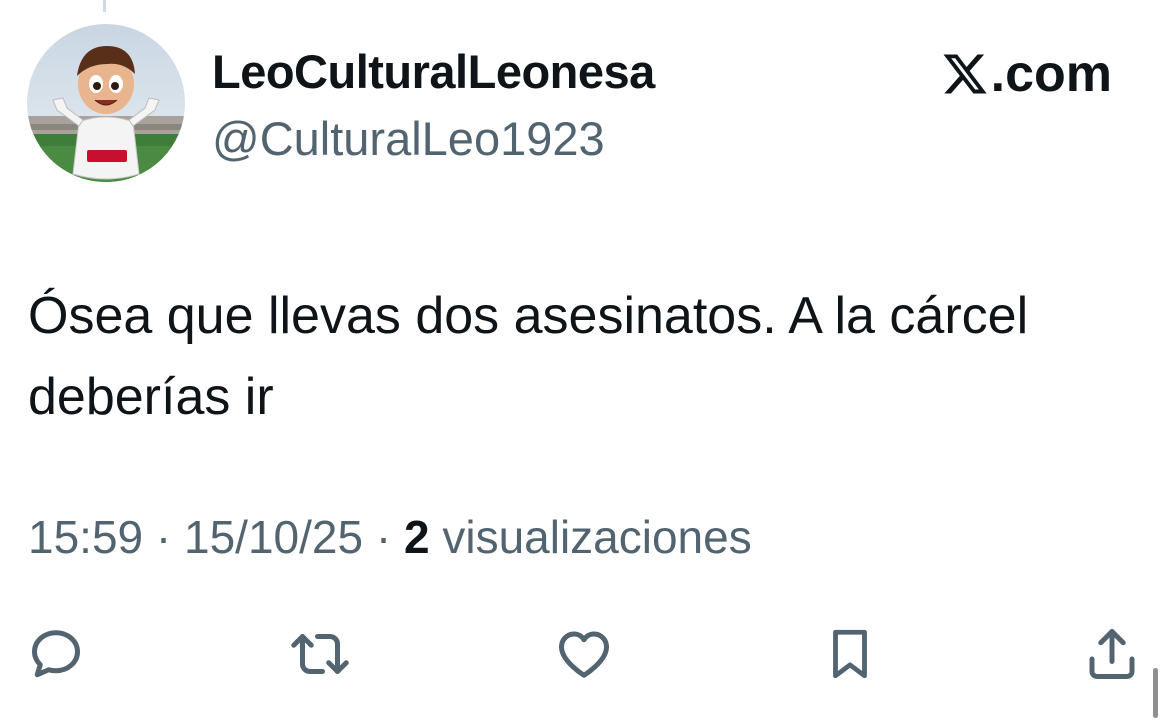 The height and width of the screenshot is (721, 1170). What do you see at coordinates (1155, 693) in the screenshot?
I see `scrollbar` at bounding box center [1155, 693].